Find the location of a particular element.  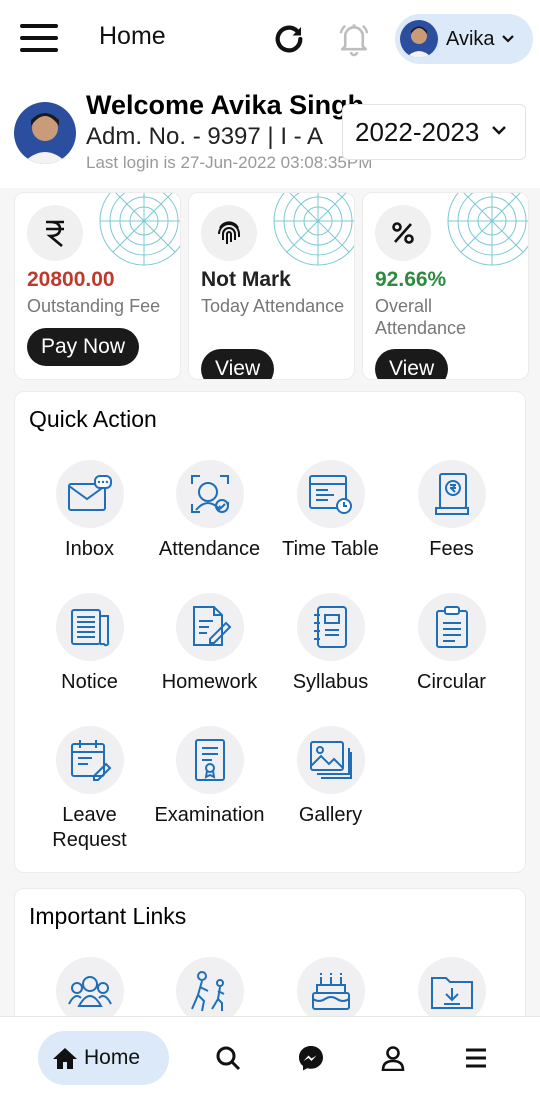

download-folder-icon is located at coordinates (451, 991).